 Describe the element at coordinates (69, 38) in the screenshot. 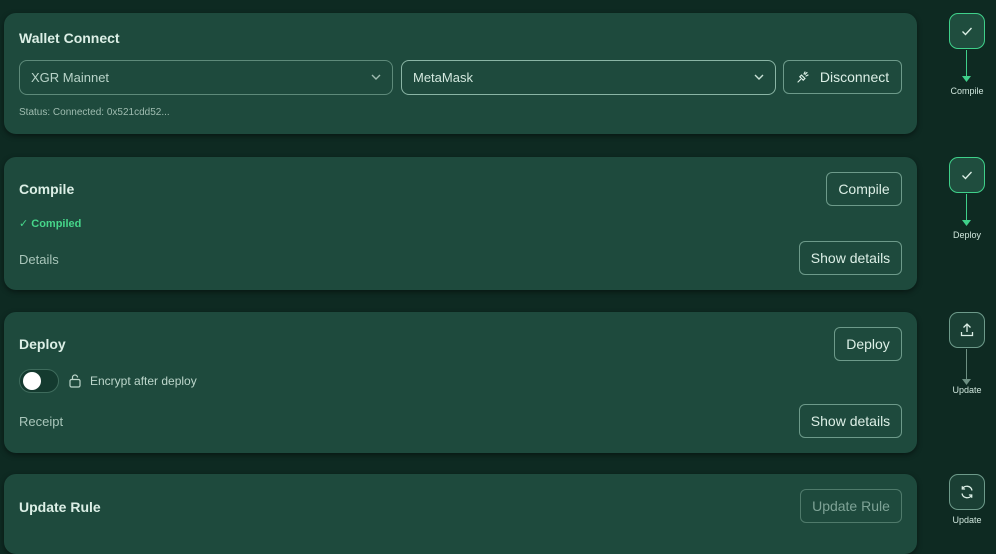

I see `wallet-connect-title: Wallet Connect` at that location.